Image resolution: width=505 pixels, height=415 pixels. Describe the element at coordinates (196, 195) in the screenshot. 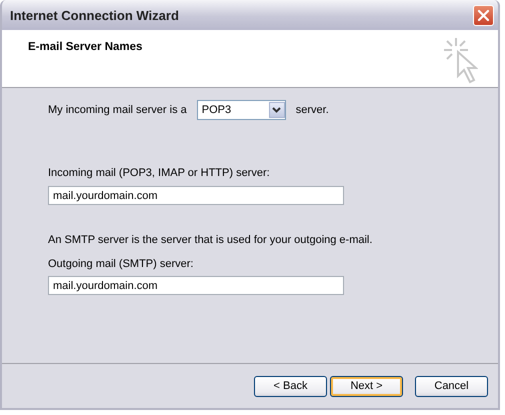

I see `incoming-server-field: mail.yourdomain.com` at that location.